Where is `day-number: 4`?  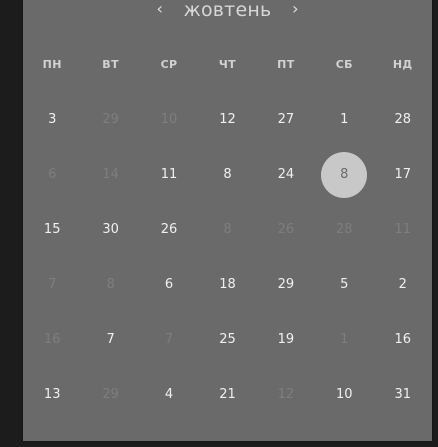 day-number: 4 is located at coordinates (169, 394).